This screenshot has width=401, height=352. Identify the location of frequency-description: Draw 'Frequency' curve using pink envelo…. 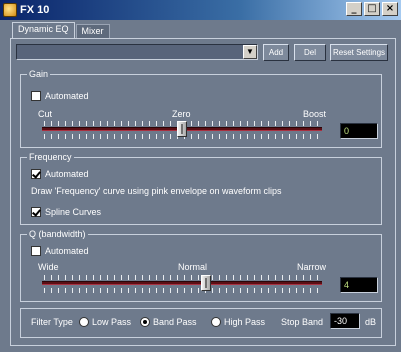
(156, 191).